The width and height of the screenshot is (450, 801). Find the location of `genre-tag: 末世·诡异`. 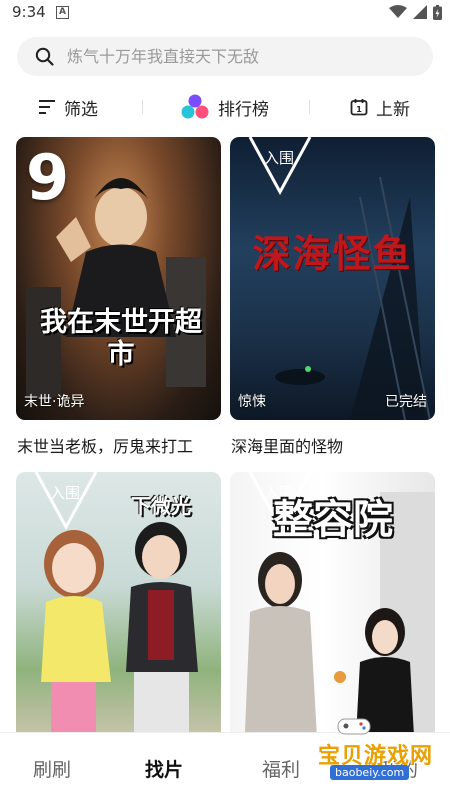

genre-tag: 末世·诡异 is located at coordinates (54, 402).